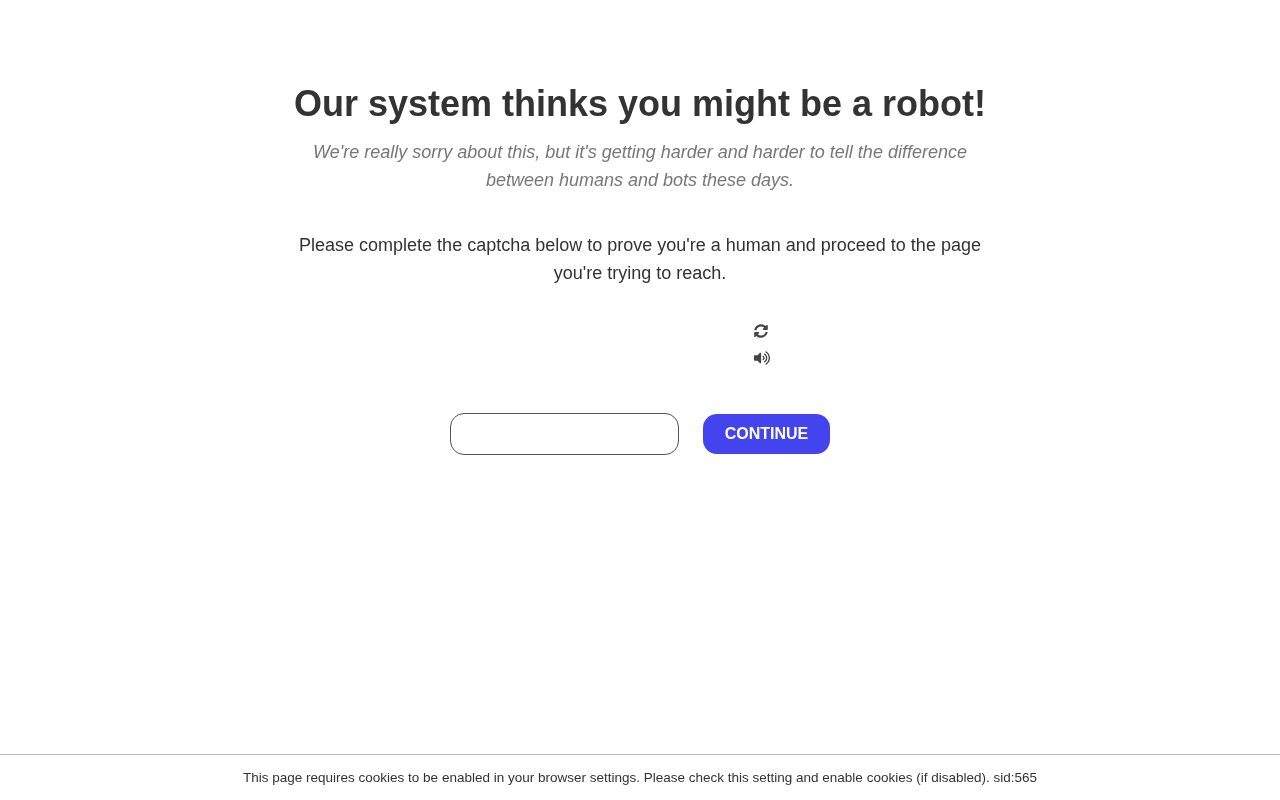 The height and width of the screenshot is (800, 1280). I want to click on apology-subtitle: We're really sorry about this, but it's getting harder and harder to tell the difference between humans and bots these days., so click(640, 166).